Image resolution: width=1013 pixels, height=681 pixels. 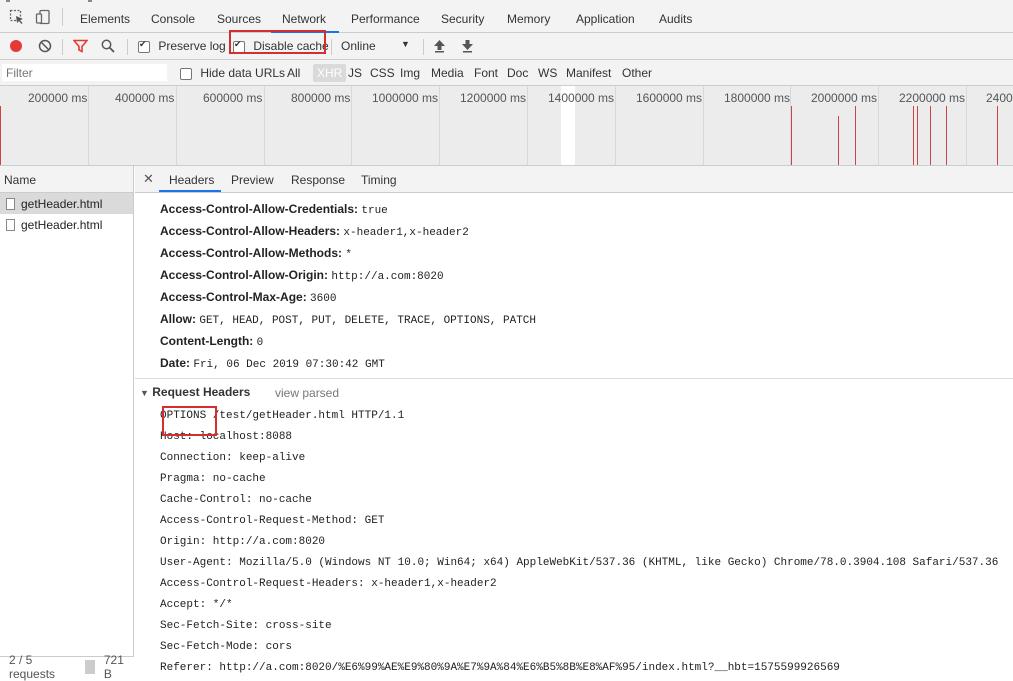 What do you see at coordinates (387, 277) in the screenshot?
I see `header-value: http://a.com:8020` at bounding box center [387, 277].